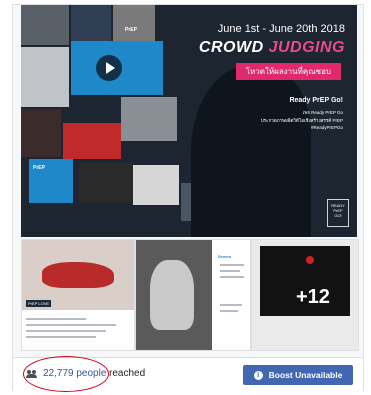 This screenshot has width=371, height=395. I want to click on rose-shape, so click(310, 260).